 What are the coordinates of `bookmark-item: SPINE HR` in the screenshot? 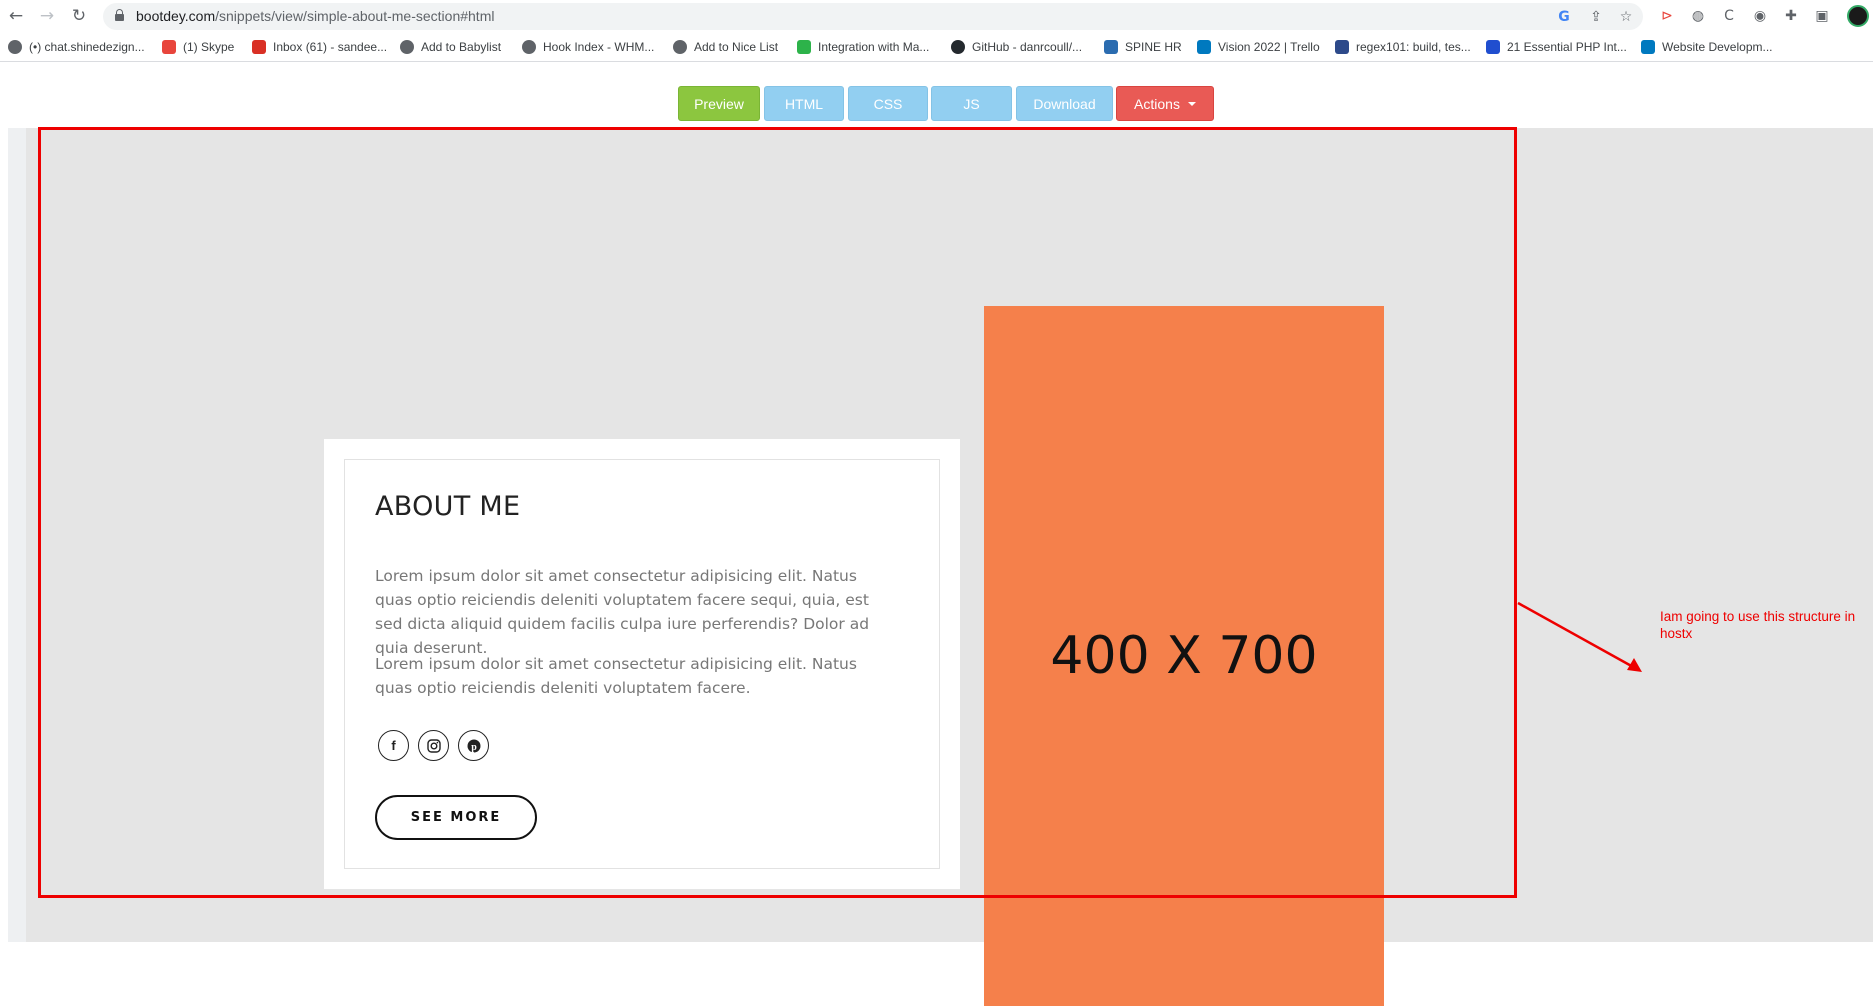 It's located at (1143, 47).